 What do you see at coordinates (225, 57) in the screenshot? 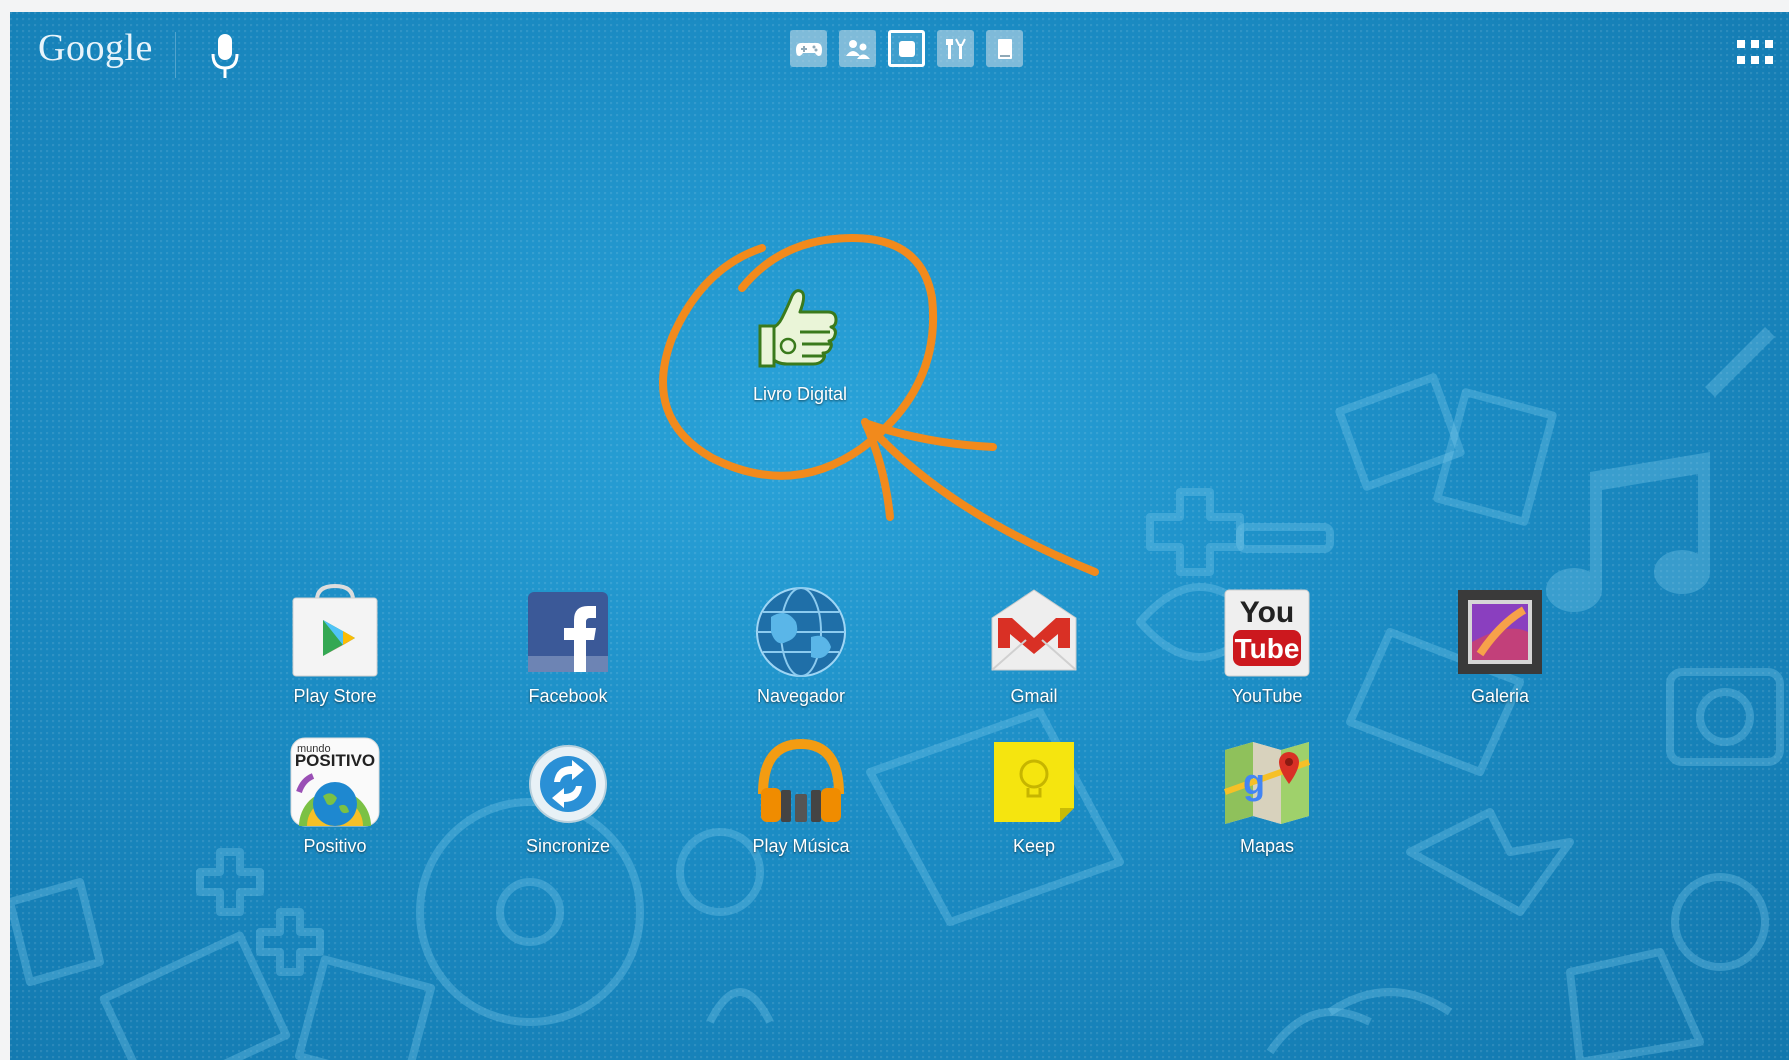
I see `microphone-icon` at bounding box center [225, 57].